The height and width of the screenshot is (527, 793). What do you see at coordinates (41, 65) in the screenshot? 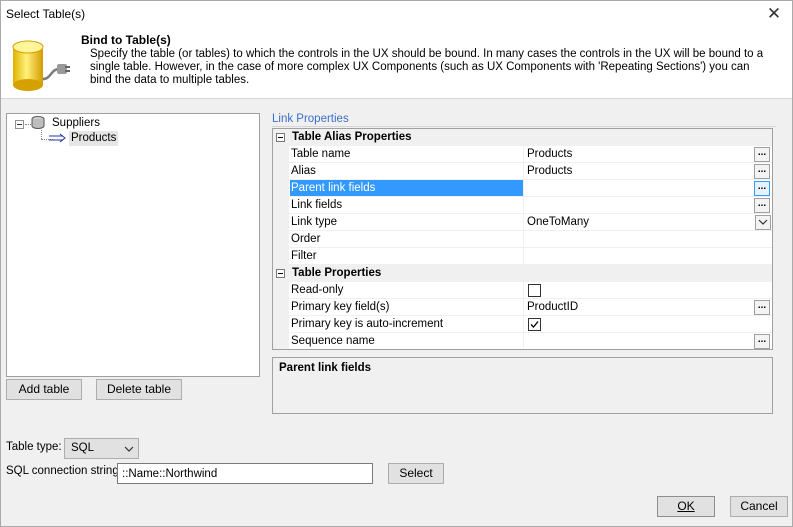
I see `database-plug-icon` at bounding box center [41, 65].